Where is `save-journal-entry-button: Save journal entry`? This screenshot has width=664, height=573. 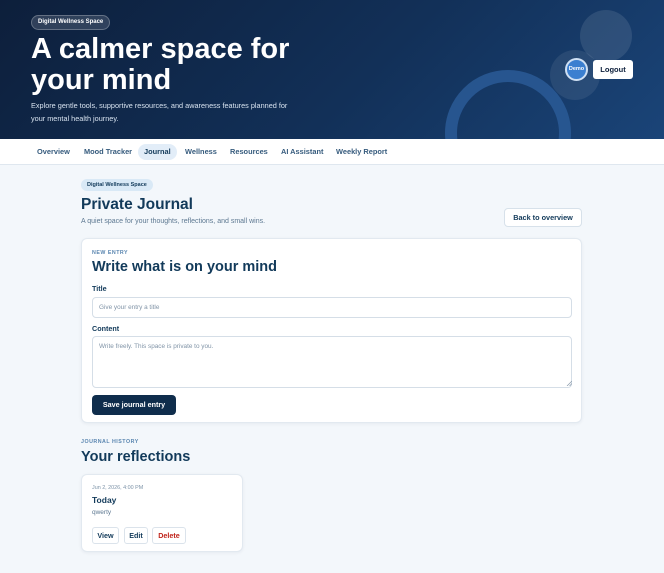
save-journal-entry-button: Save journal entry is located at coordinates (134, 405).